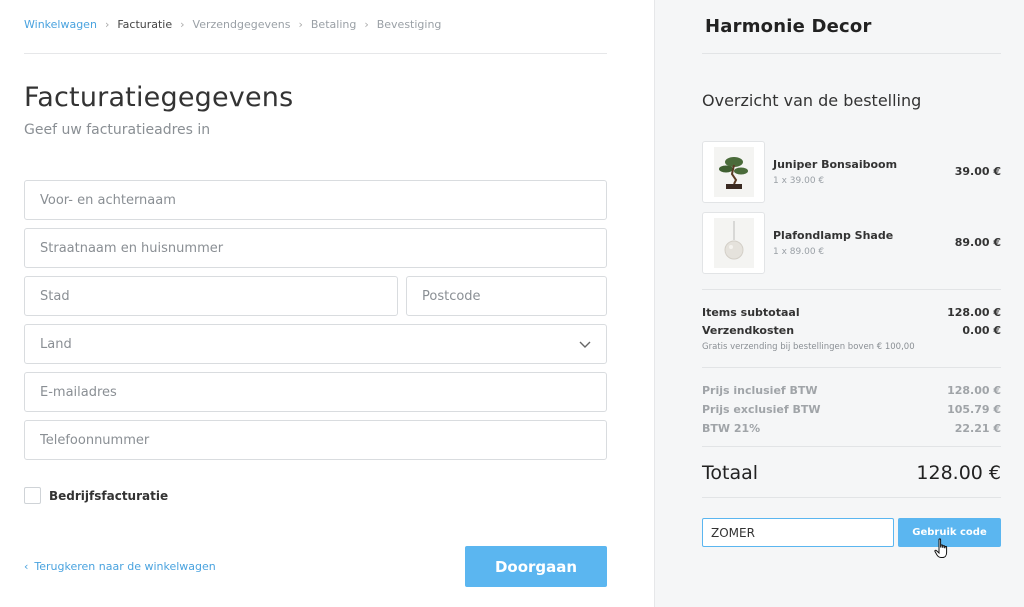 This screenshot has width=1024, height=607. Describe the element at coordinates (751, 312) in the screenshot. I see `subtotal-label: Items subtotaal` at that location.